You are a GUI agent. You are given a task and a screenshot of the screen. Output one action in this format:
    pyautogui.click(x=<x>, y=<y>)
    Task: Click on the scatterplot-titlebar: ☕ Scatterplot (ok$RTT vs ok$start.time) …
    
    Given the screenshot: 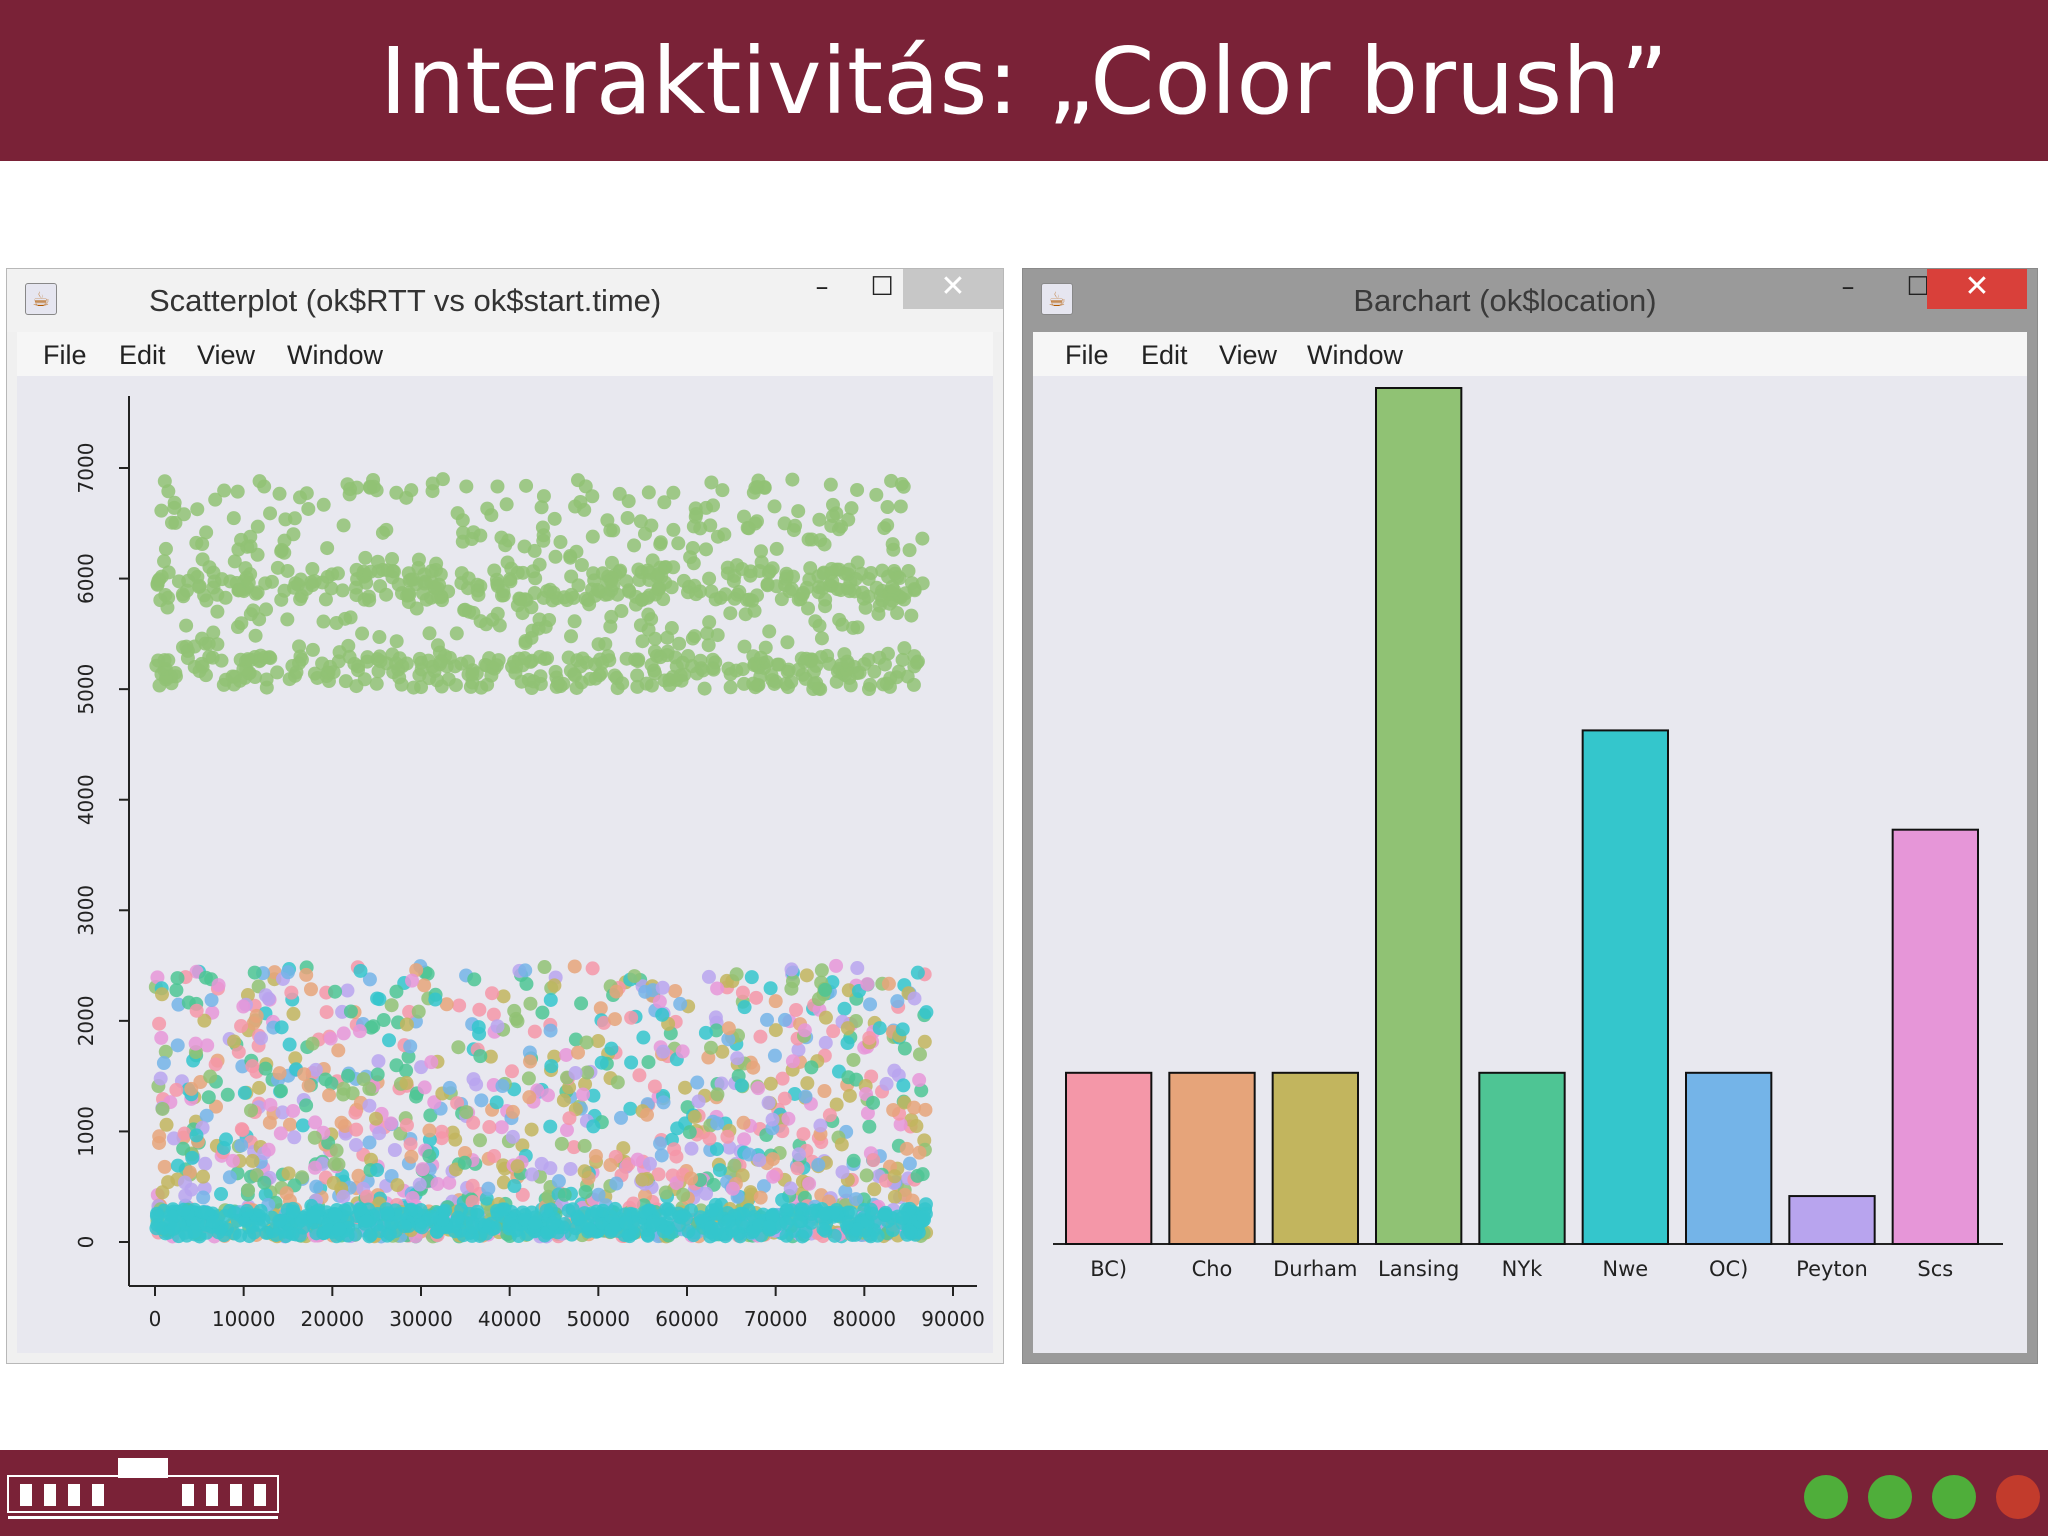 What is the action you would take?
    pyautogui.click(x=505, y=300)
    